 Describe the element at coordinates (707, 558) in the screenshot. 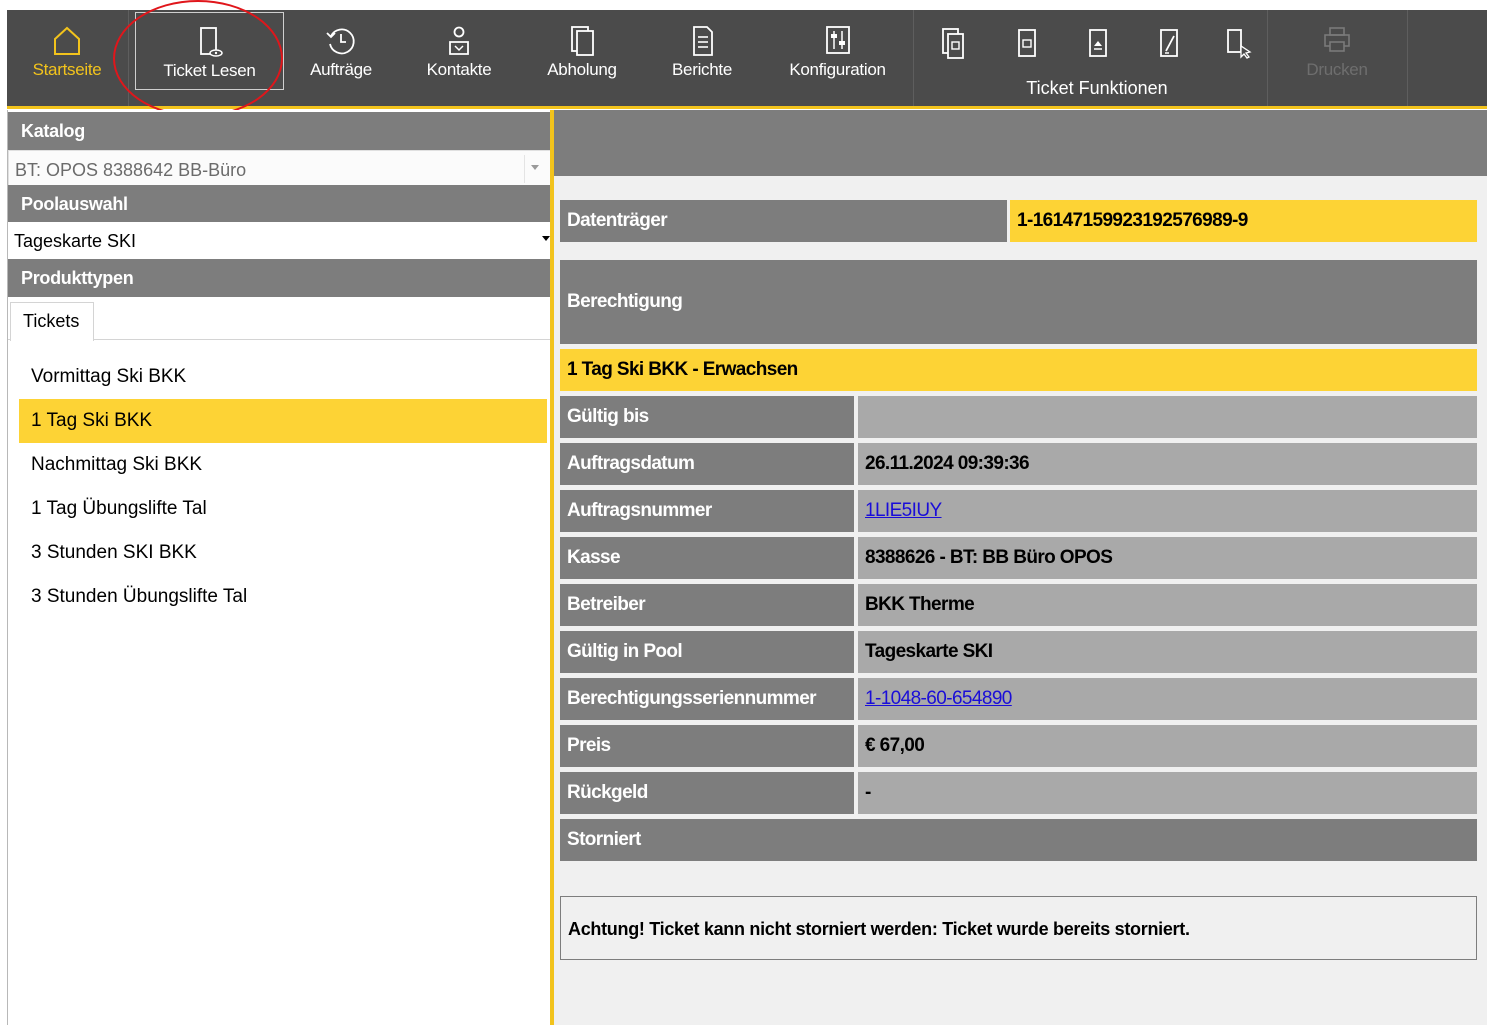

I see `kasse-label-cell: Kasse` at that location.